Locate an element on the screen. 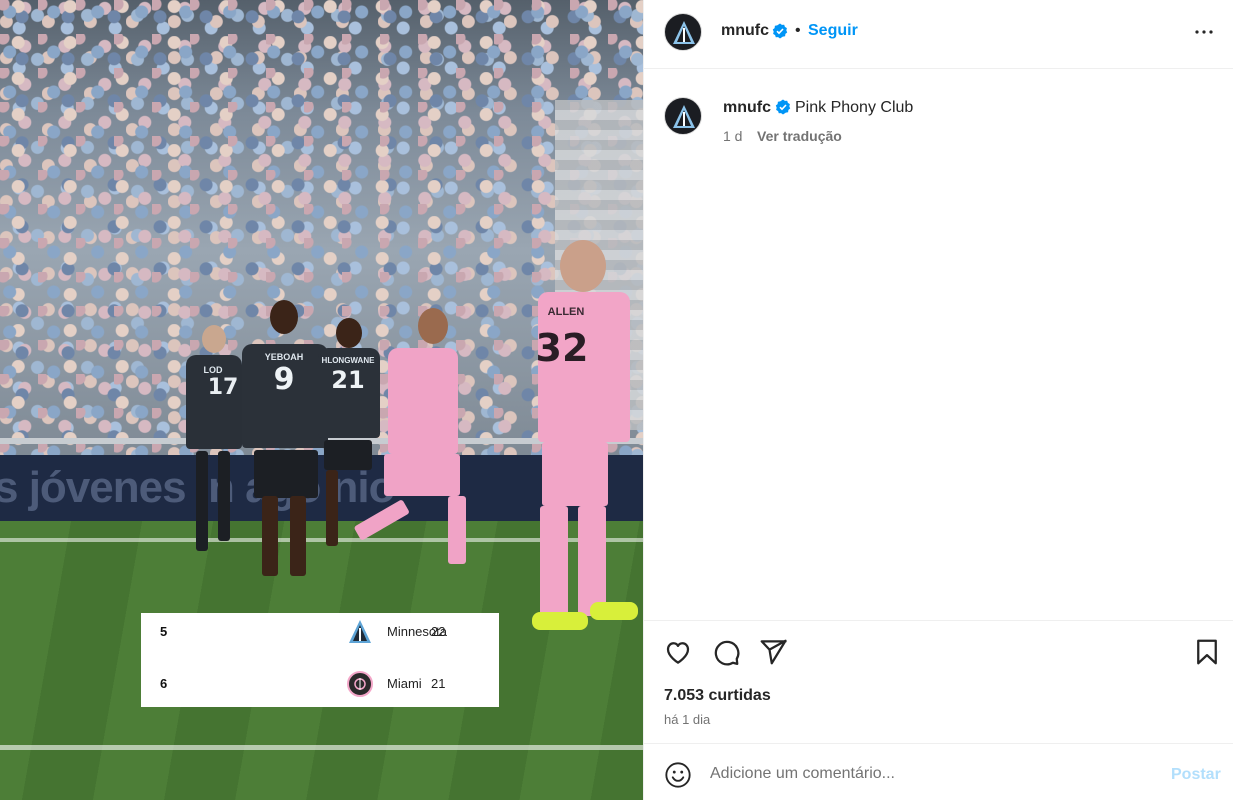 The image size is (1233, 800). share-icon is located at coordinates (773, 652).